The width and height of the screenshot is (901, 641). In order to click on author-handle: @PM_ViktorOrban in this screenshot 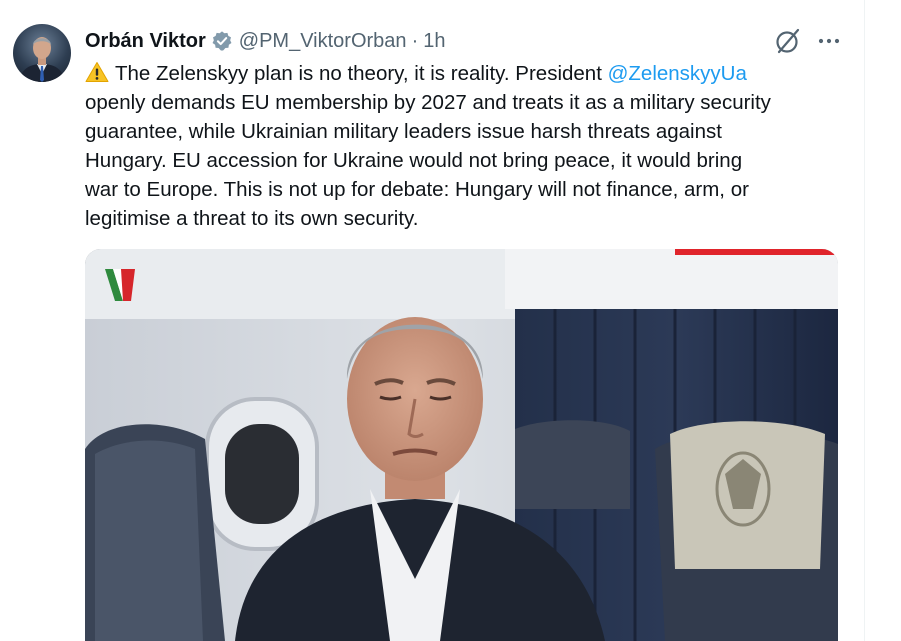, I will do `click(323, 41)`.